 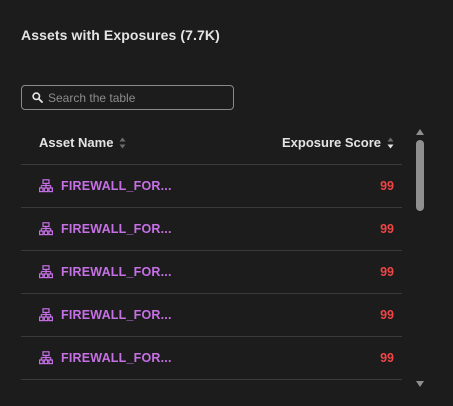 I want to click on search-field, so click(x=127, y=97).